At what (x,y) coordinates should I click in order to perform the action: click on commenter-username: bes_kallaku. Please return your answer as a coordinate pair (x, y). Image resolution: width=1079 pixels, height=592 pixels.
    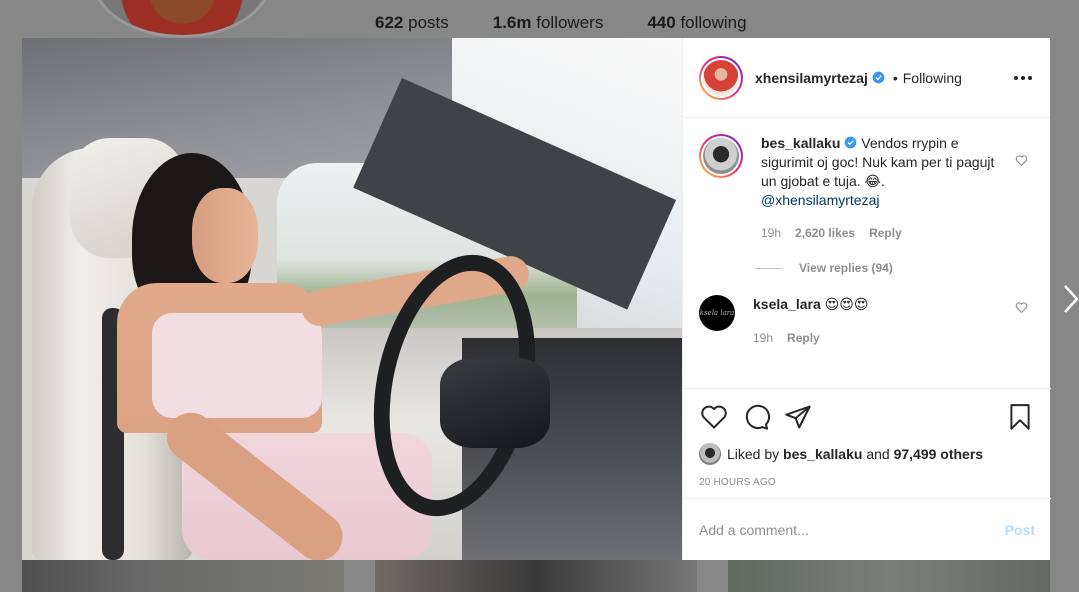
    Looking at the image, I should click on (800, 143).